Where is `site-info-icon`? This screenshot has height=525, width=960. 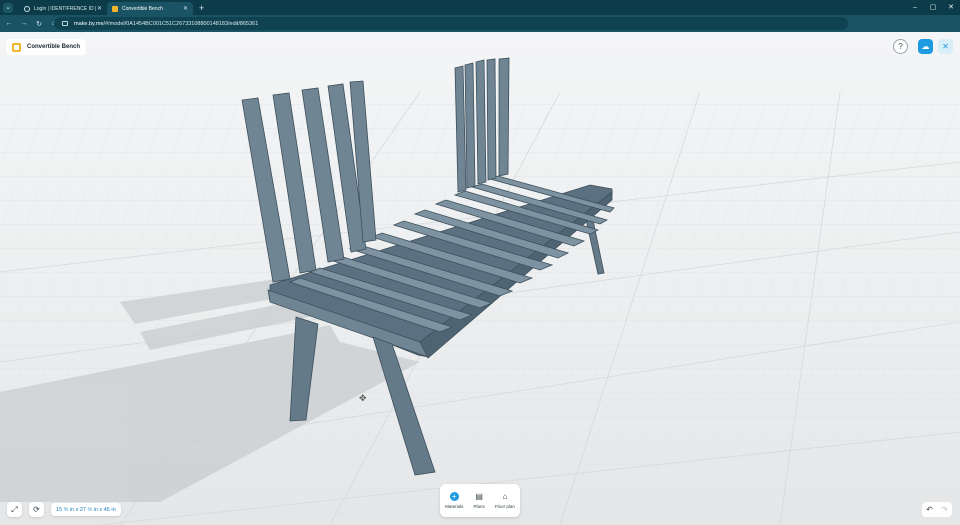 site-info-icon is located at coordinates (65, 23).